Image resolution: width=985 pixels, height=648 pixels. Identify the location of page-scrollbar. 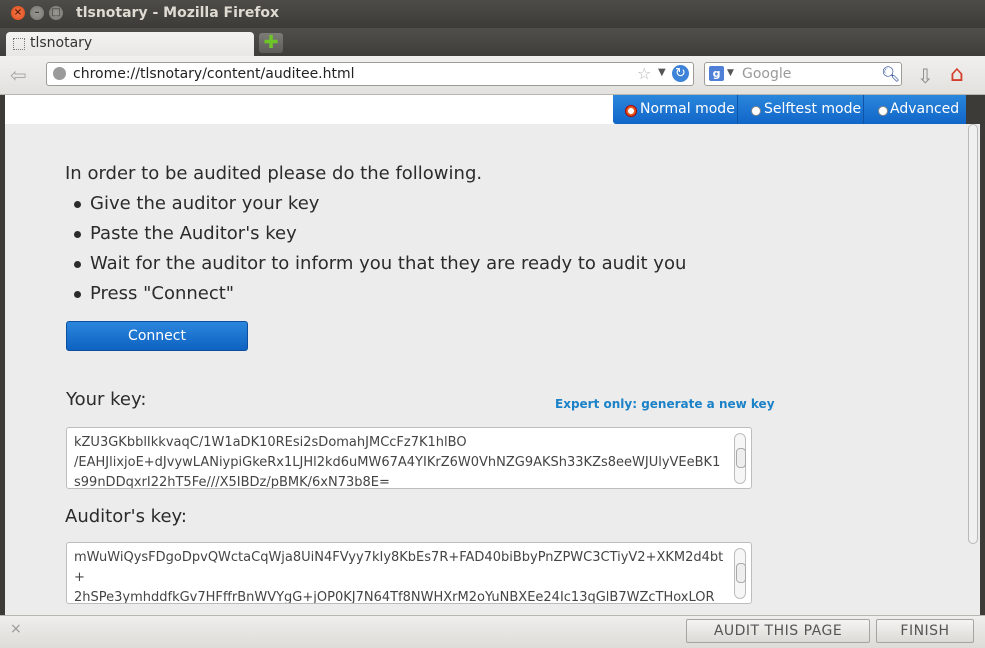
(973, 369).